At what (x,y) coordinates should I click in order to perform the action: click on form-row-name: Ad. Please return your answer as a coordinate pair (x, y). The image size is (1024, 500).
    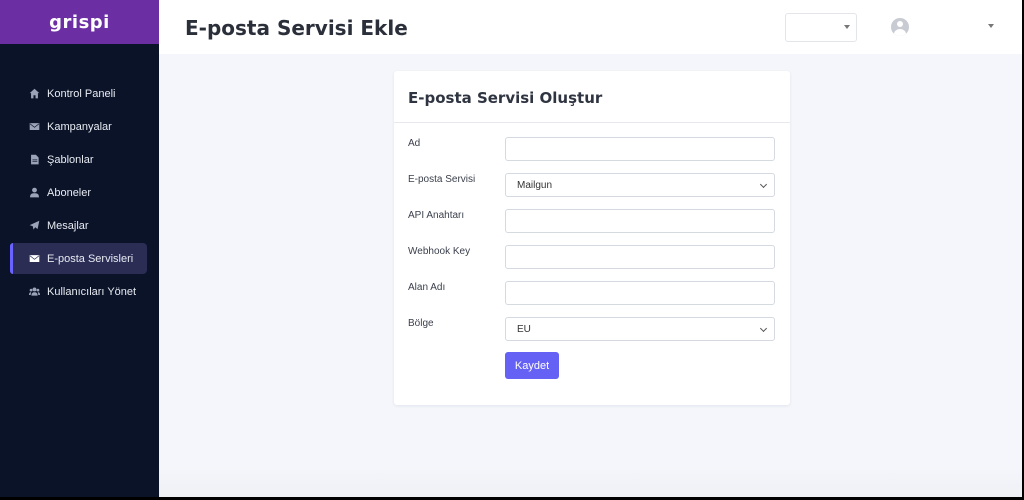
    Looking at the image, I should click on (592, 149).